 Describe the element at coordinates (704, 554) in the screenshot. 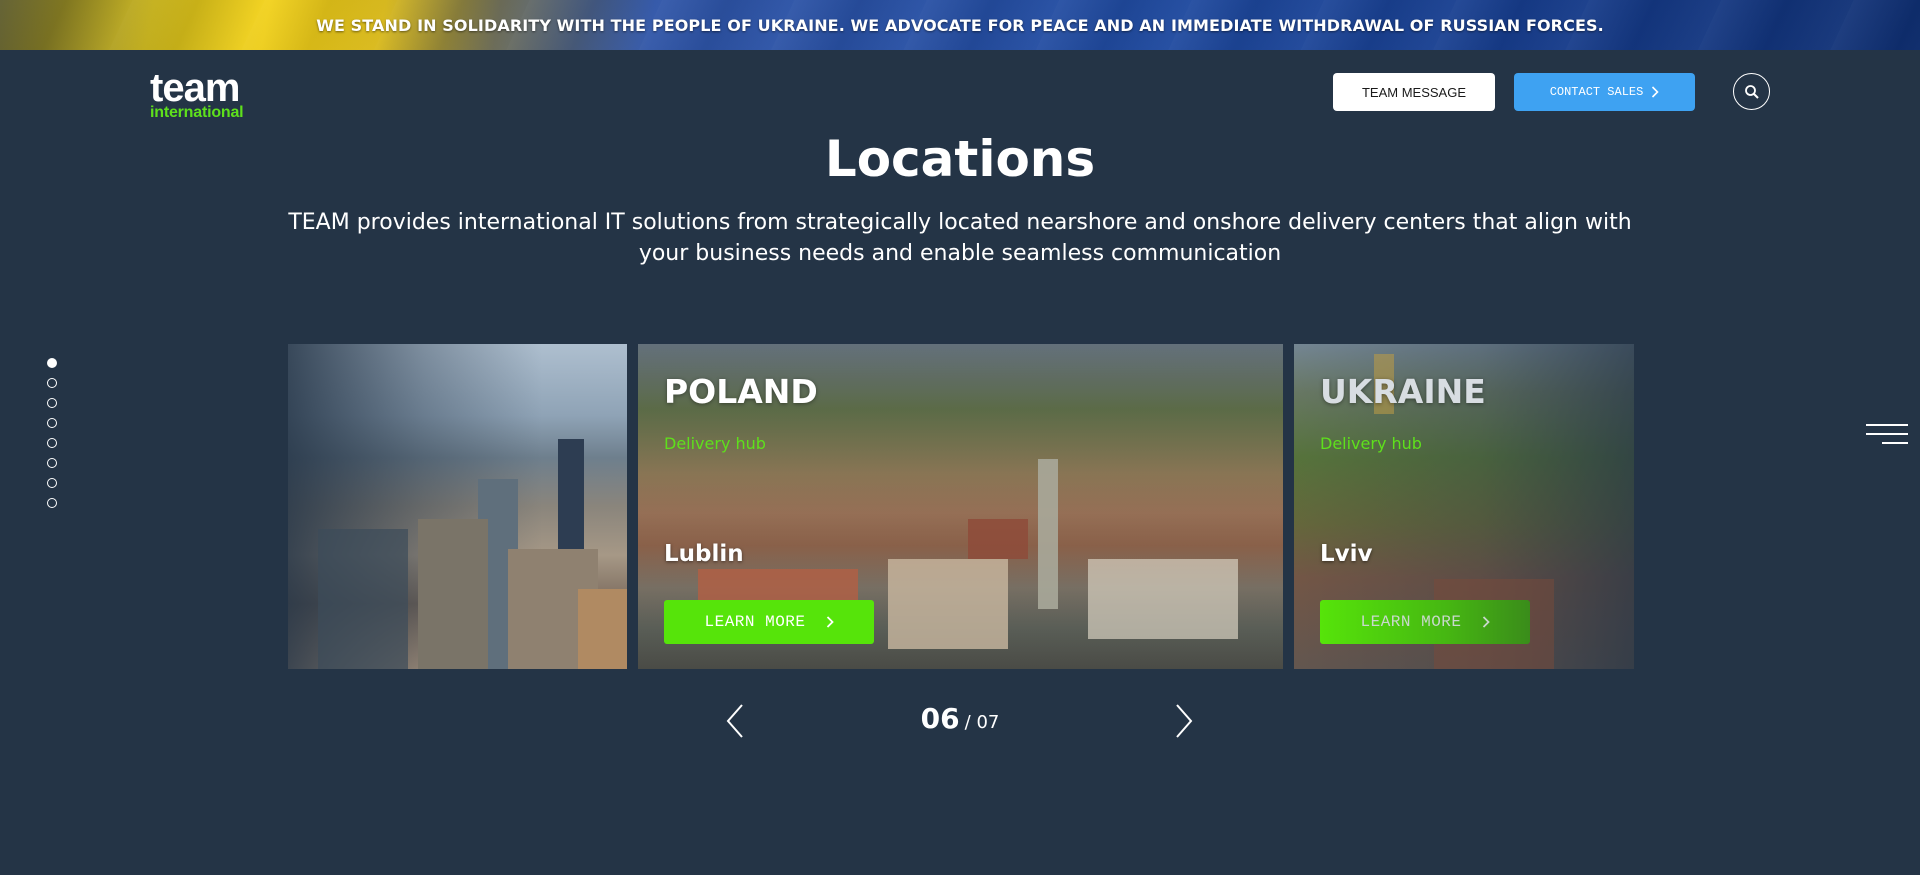

I see `card-city: Lublin` at that location.